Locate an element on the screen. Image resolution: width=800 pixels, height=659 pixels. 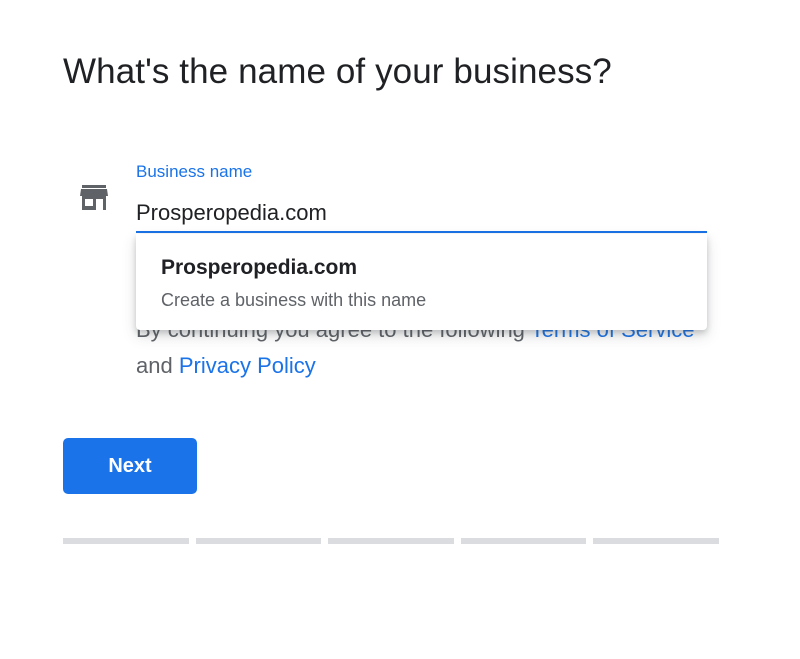
business-name-field: Business name is located at coordinates (421, 197).